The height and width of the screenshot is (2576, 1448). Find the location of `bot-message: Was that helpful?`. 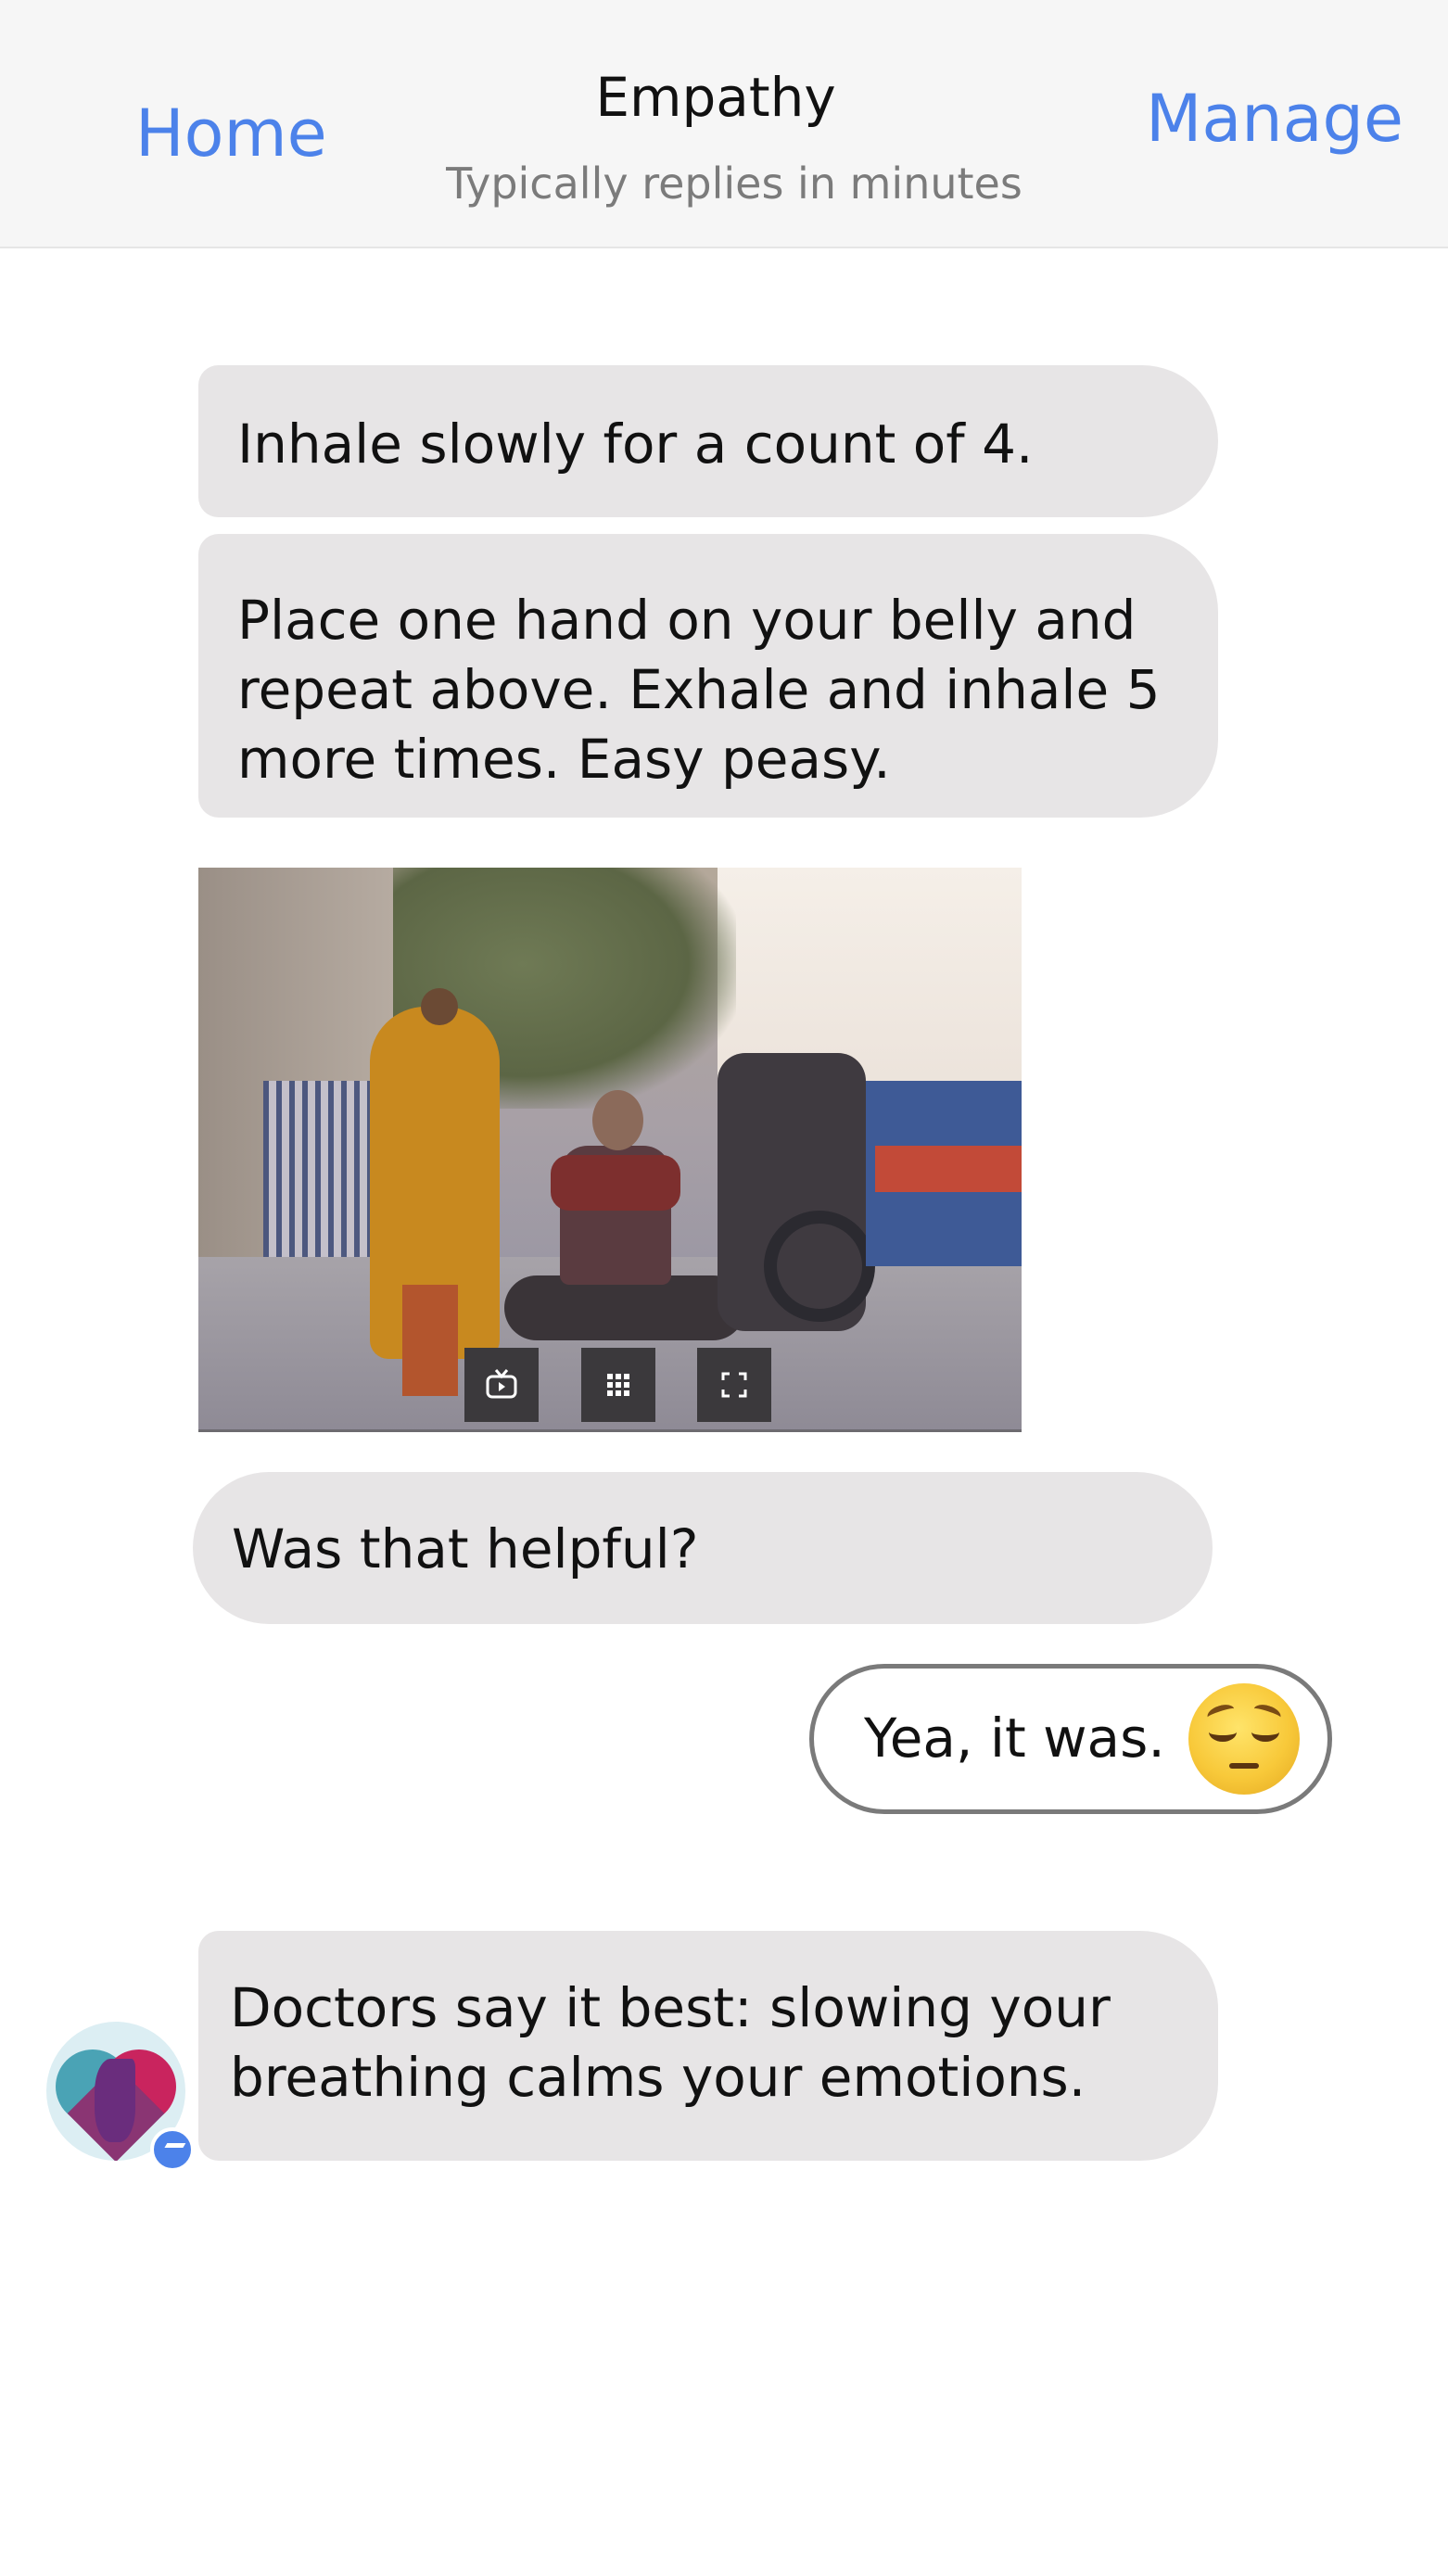

bot-message: Was that helpful? is located at coordinates (703, 1548).